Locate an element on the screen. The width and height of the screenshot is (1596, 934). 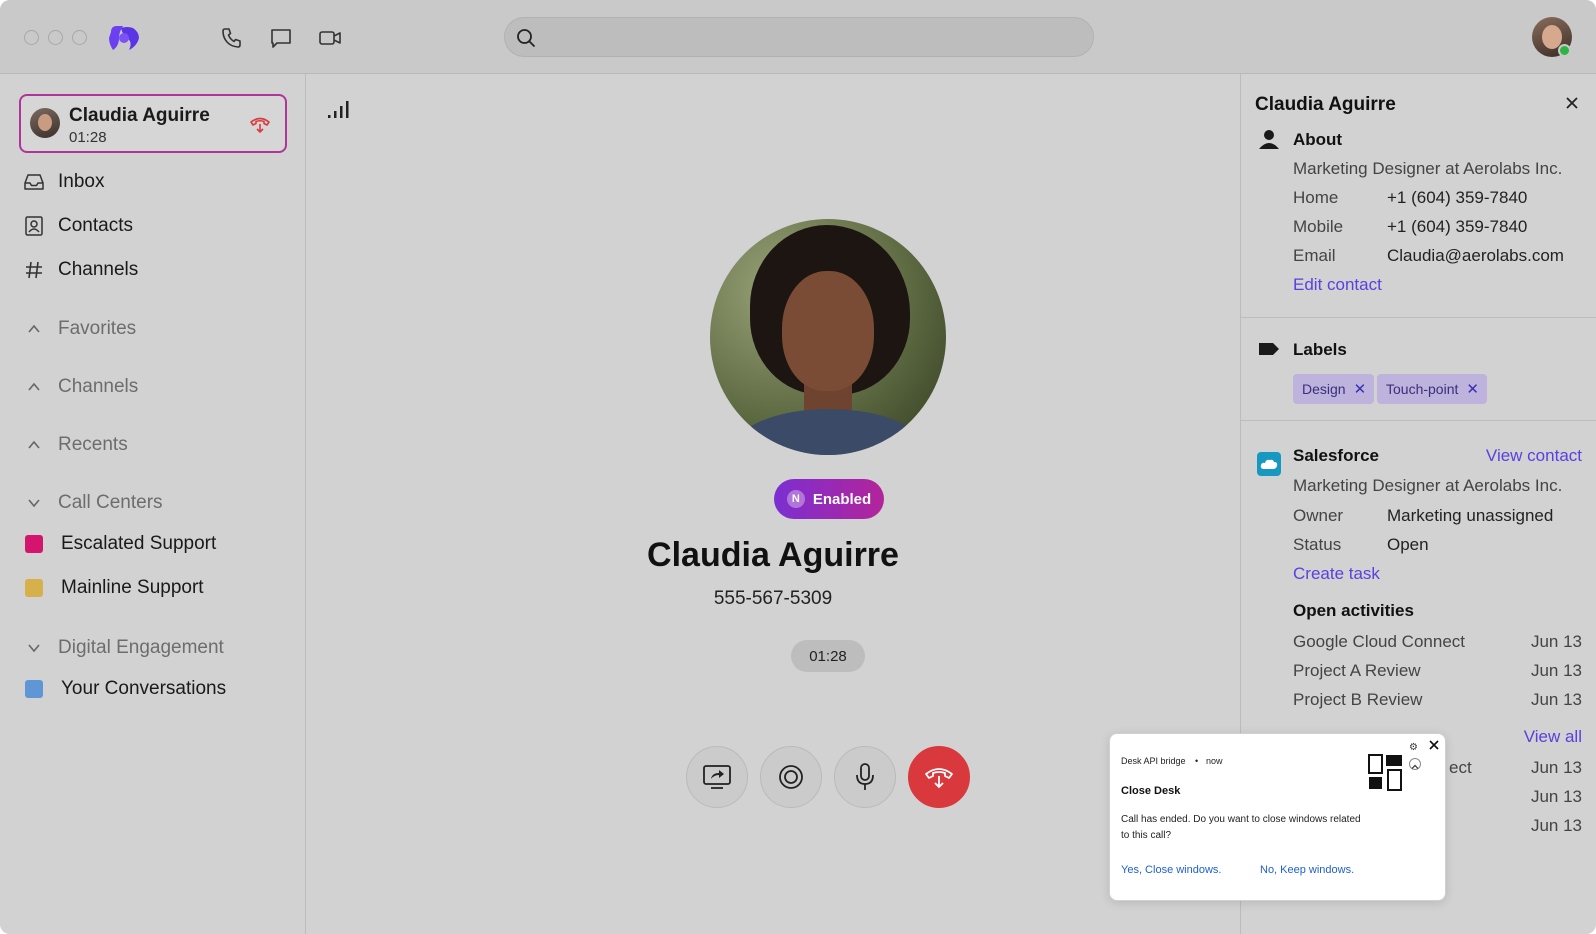
salesforce-headline: Marketing Designer at Aerolabs Inc. is located at coordinates (1428, 485).